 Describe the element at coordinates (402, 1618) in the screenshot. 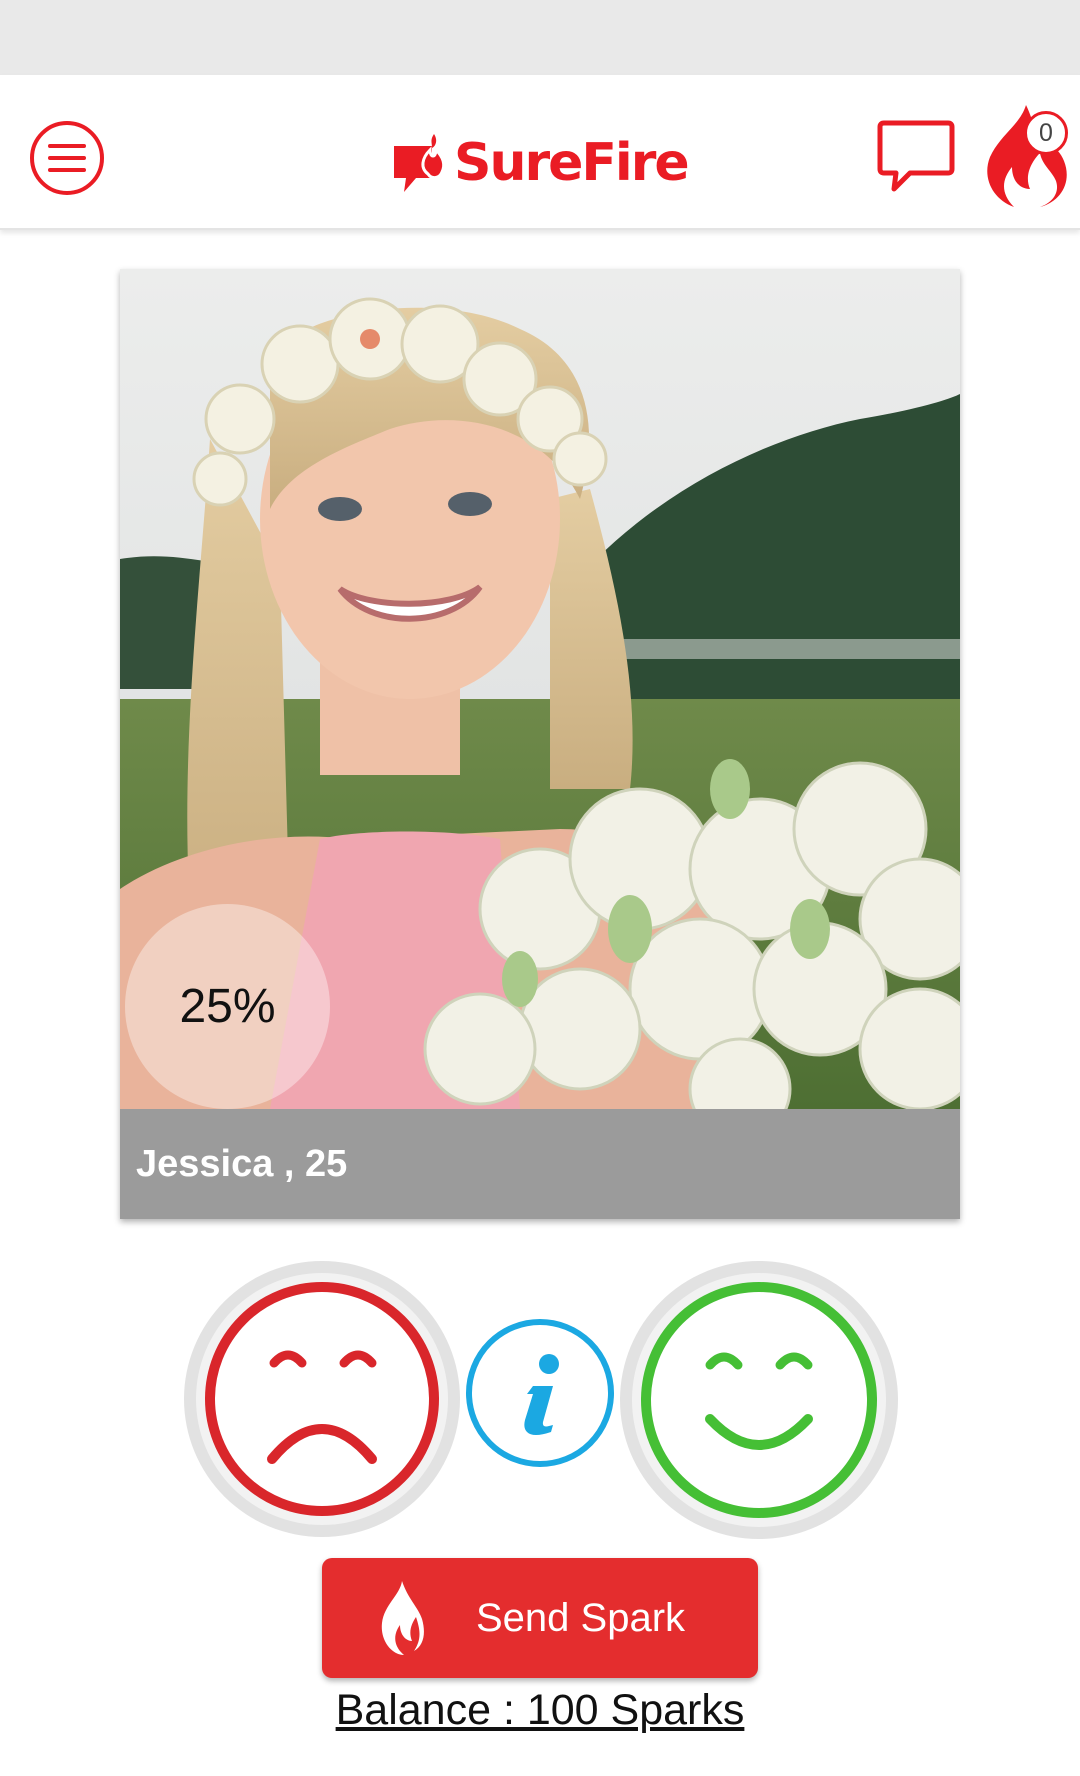

I see `flame-icon` at that location.